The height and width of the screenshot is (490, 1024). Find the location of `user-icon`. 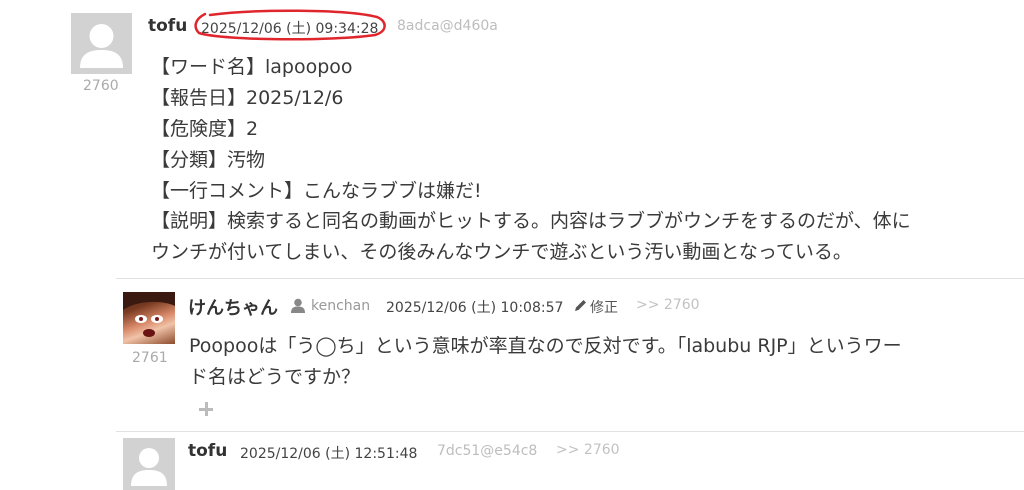

user-icon is located at coordinates (298, 305).